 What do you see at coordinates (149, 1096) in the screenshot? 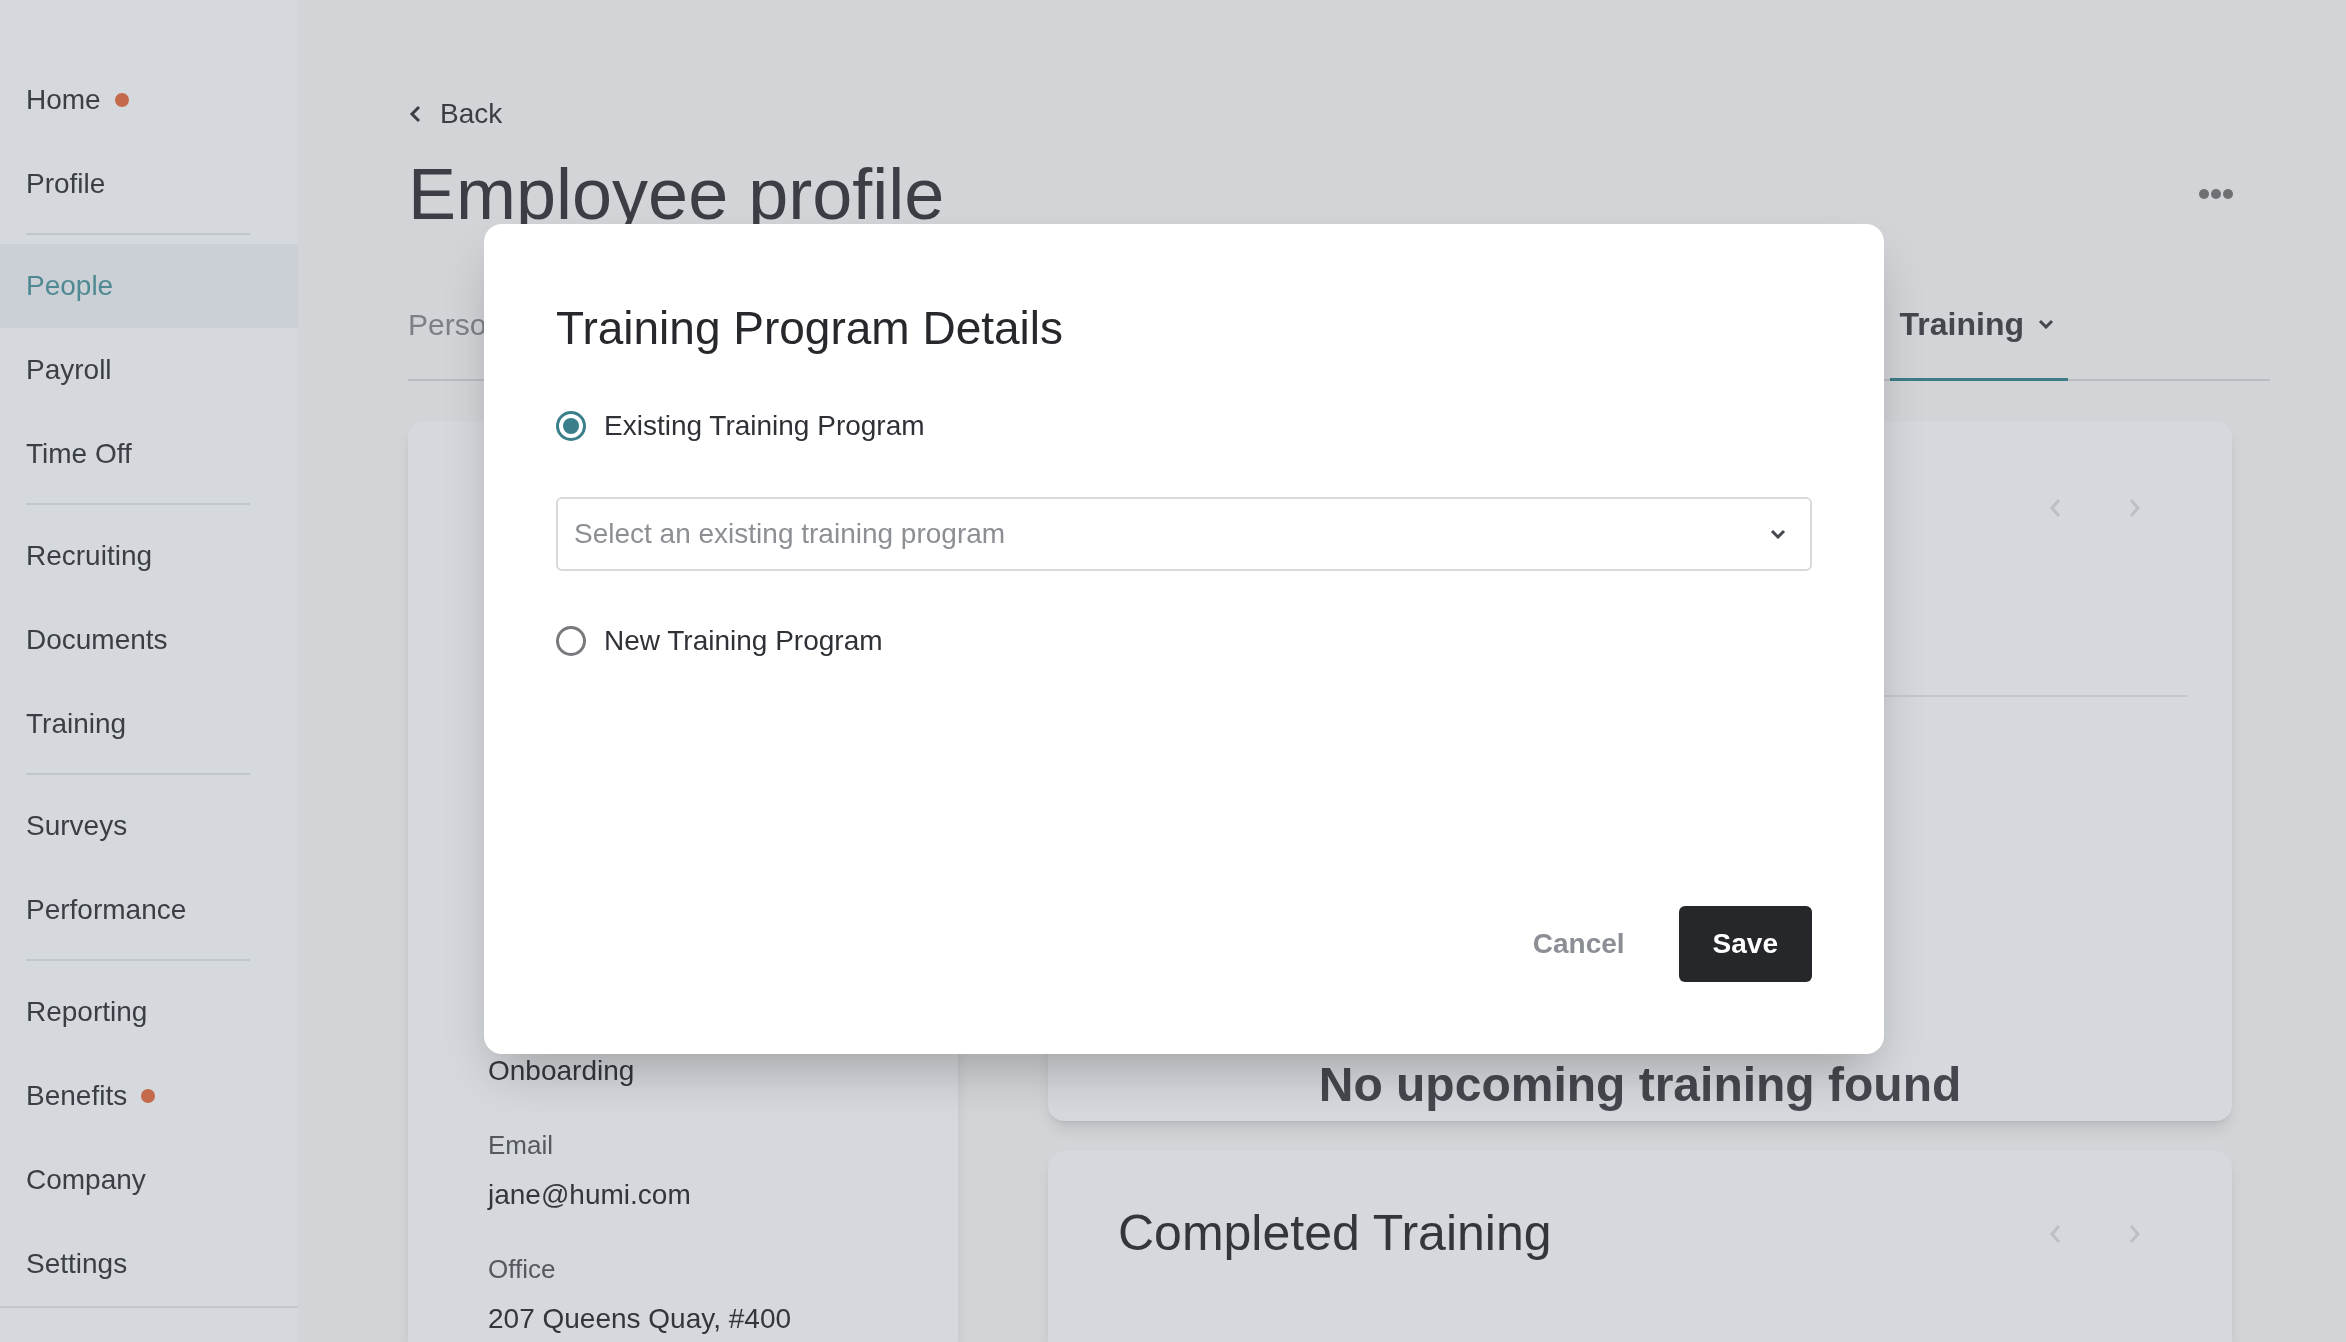
I see `sidebar-item: Benefits` at bounding box center [149, 1096].